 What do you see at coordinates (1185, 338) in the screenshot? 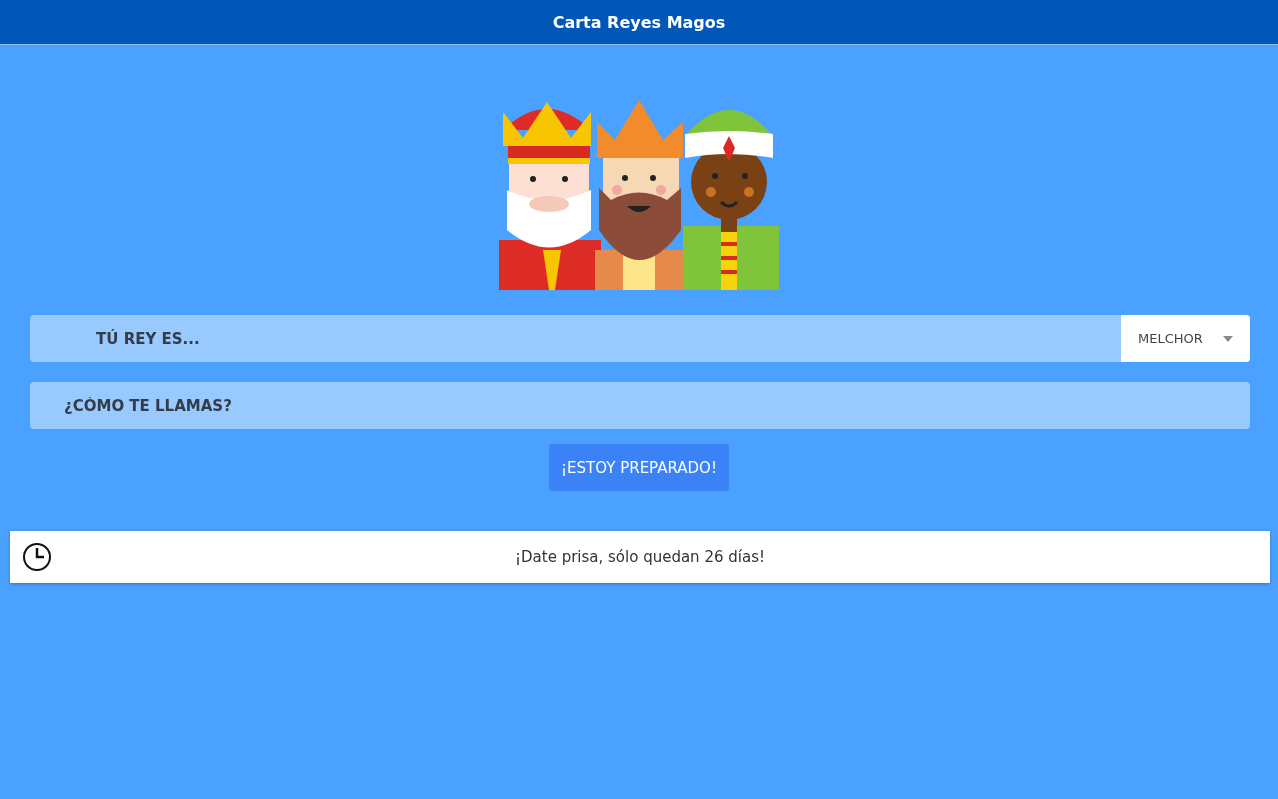
I see `king-select: MELCHOR` at bounding box center [1185, 338].